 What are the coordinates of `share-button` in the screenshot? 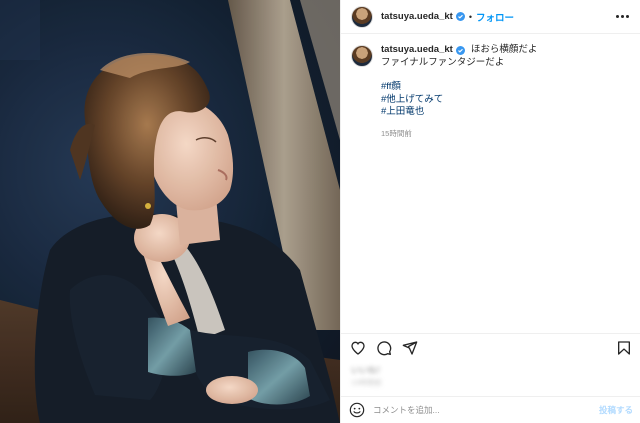 It's located at (410, 348).